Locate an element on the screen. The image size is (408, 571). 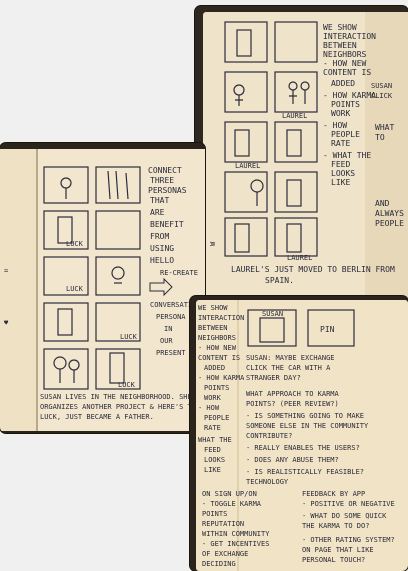
svg-text: OF EXCHANGE is located at coordinates (225, 554).